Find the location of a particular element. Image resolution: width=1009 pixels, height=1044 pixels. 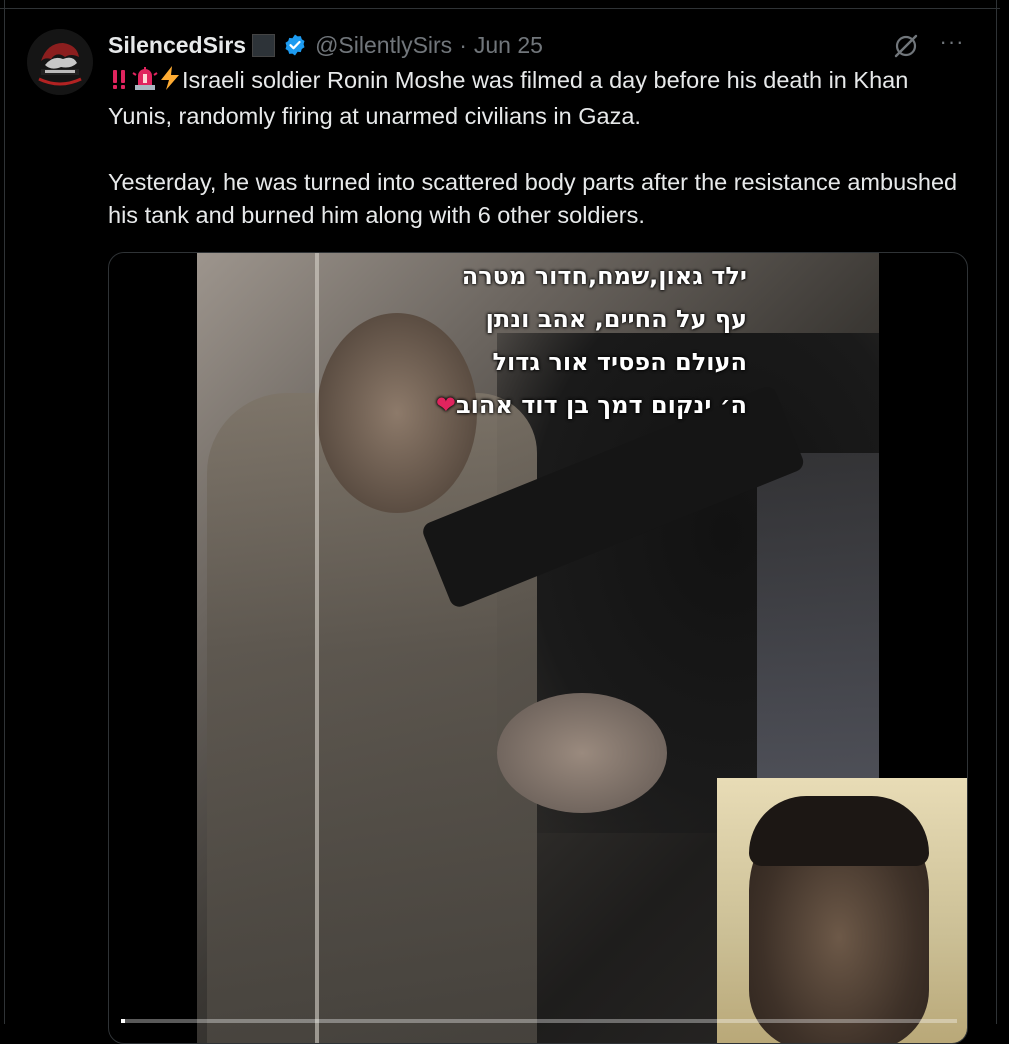

more-icon: ··· is located at coordinates (952, 44).